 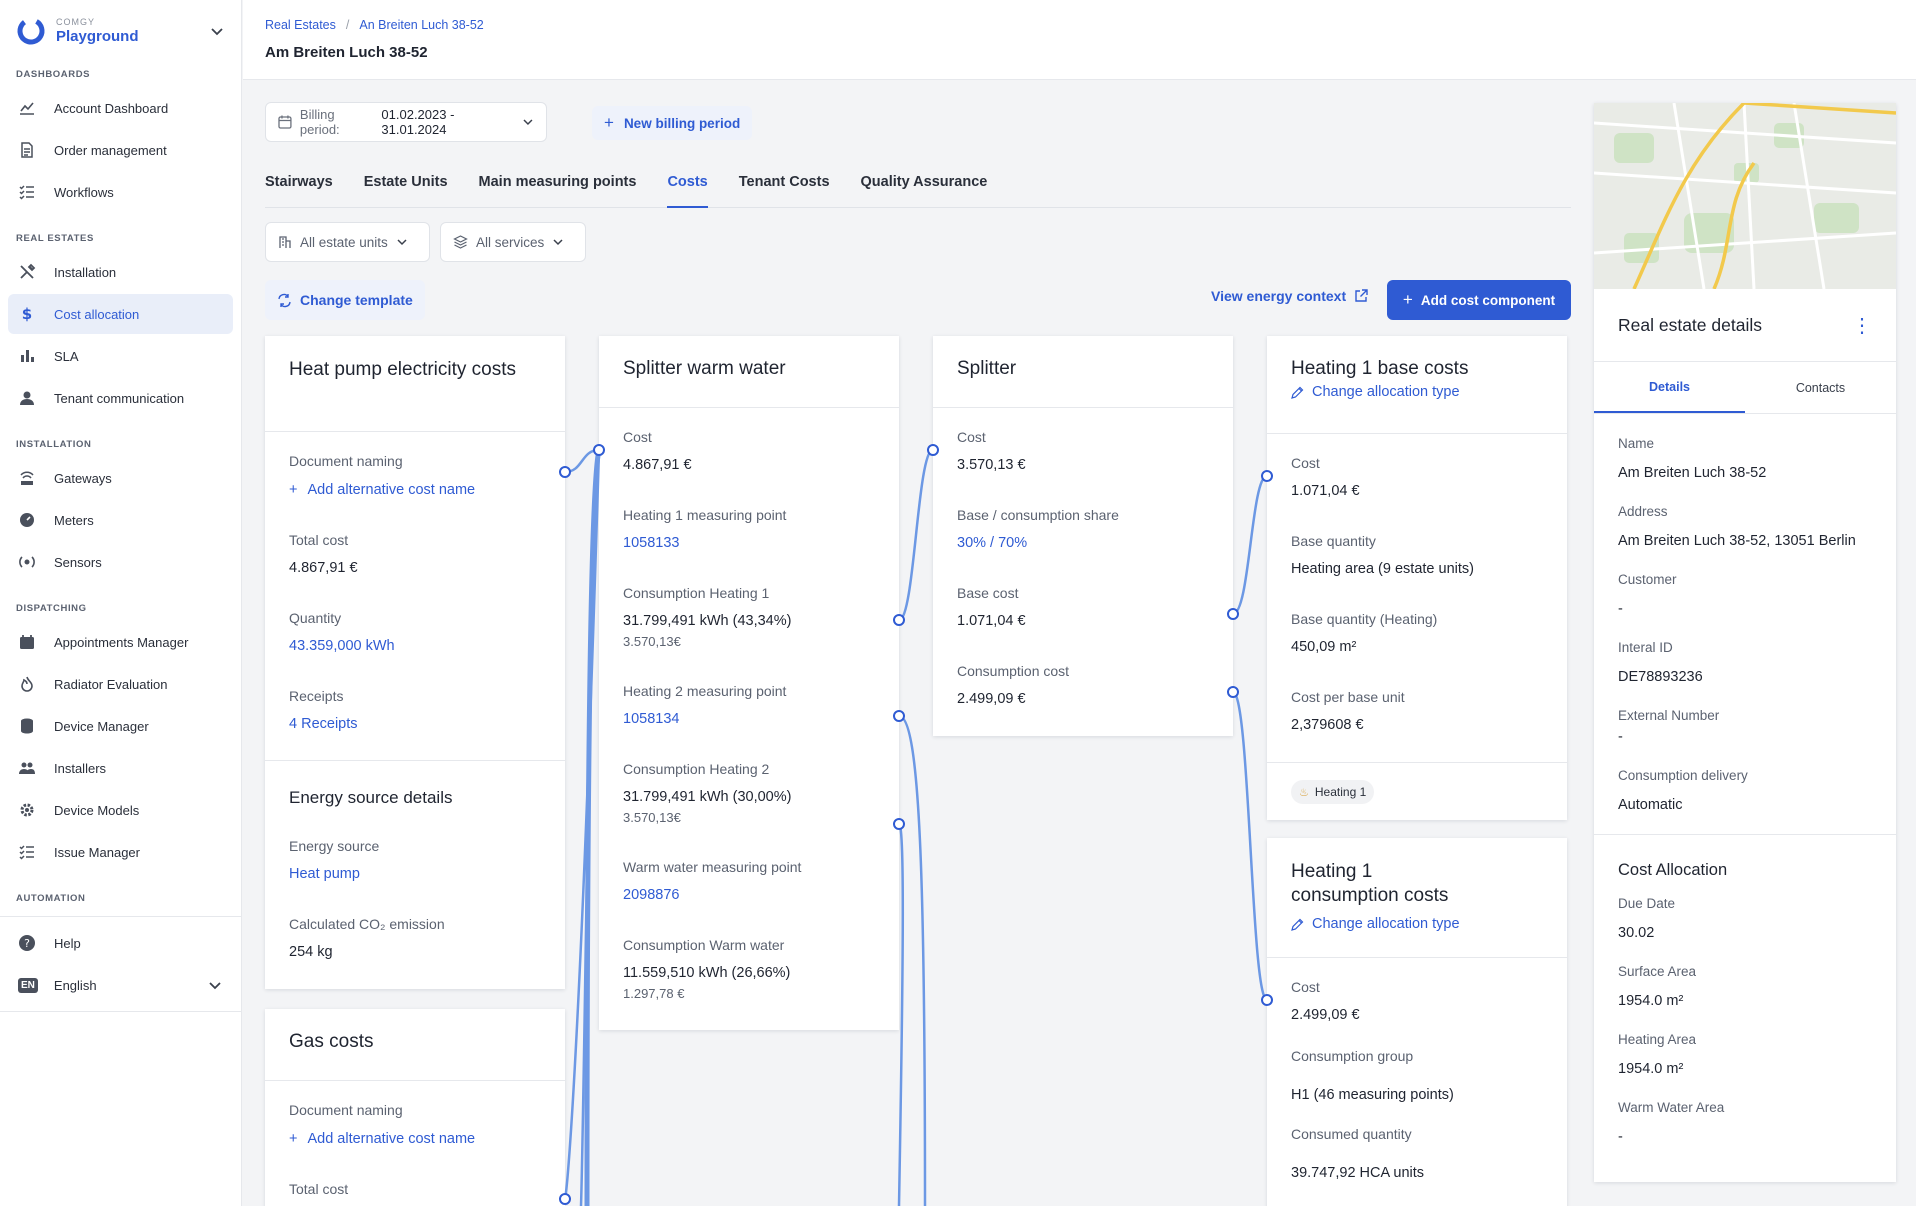 I want to click on cost-per-unit-value: 2,379608 €, so click(x=1327, y=725).